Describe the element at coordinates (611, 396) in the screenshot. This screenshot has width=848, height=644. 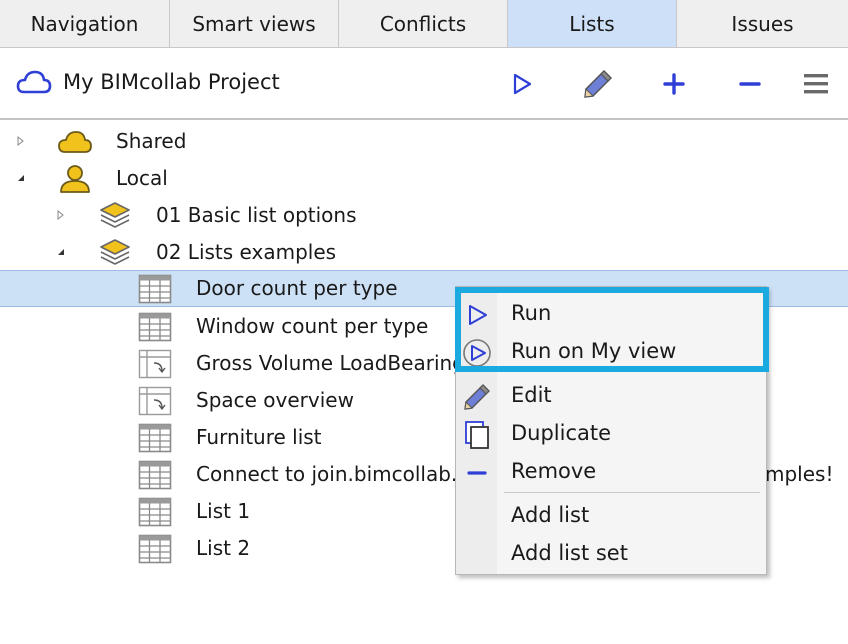
I see `menu-item-edit: Edit` at that location.